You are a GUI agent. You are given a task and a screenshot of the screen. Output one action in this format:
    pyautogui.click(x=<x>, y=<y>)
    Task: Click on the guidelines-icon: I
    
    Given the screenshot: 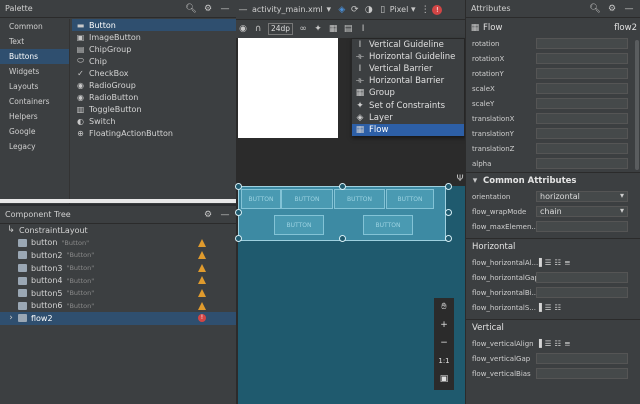 What is the action you would take?
    pyautogui.click(x=363, y=29)
    